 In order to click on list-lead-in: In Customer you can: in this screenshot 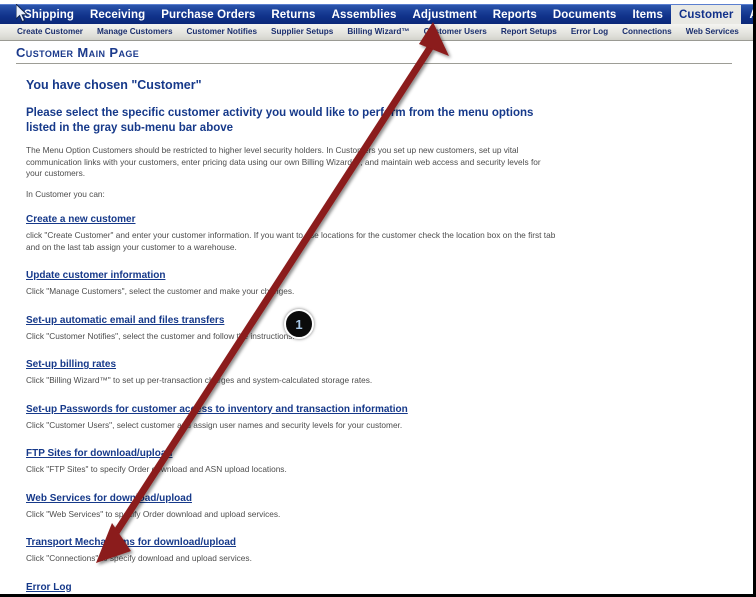, I will do `click(65, 193)`.